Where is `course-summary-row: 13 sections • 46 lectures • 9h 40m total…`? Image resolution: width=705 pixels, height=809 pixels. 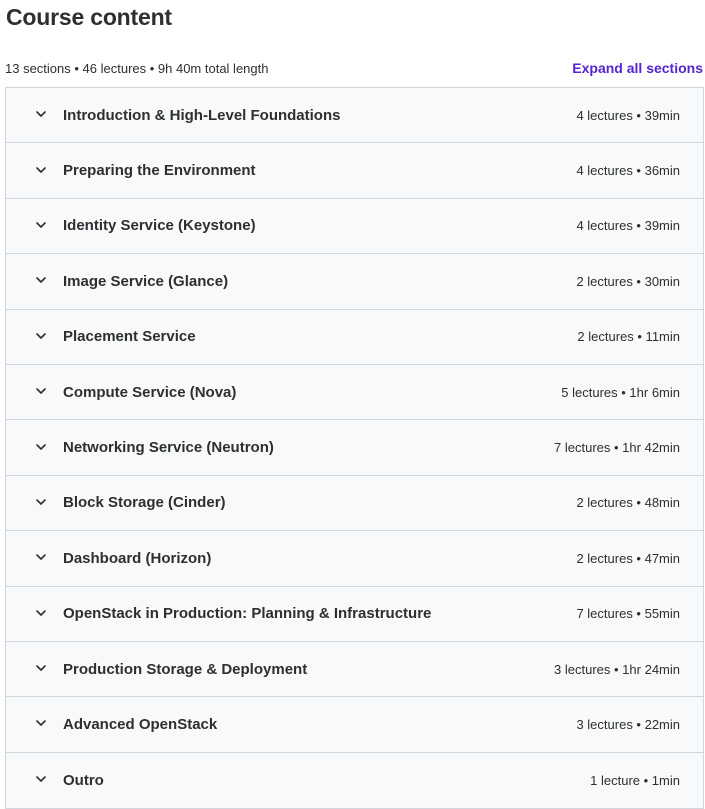 course-summary-row: 13 sections • 46 lectures • 9h 40m total… is located at coordinates (354, 68).